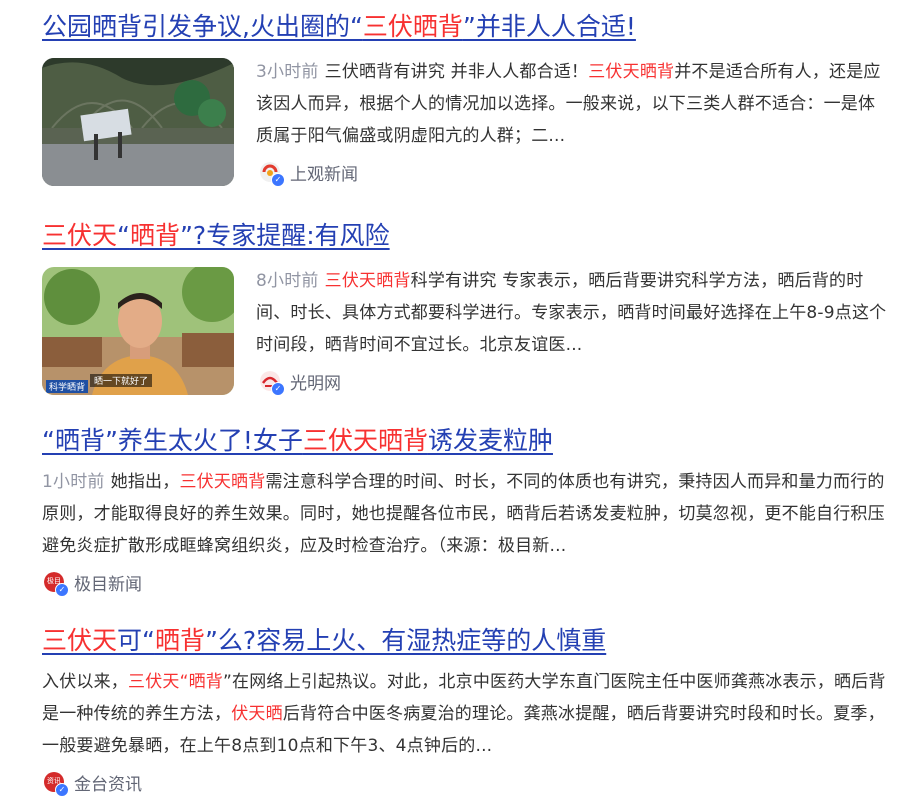 This screenshot has width=901, height=806. What do you see at coordinates (121, 380) in the screenshot?
I see `thumb-caption: 晒一下就好了` at bounding box center [121, 380].